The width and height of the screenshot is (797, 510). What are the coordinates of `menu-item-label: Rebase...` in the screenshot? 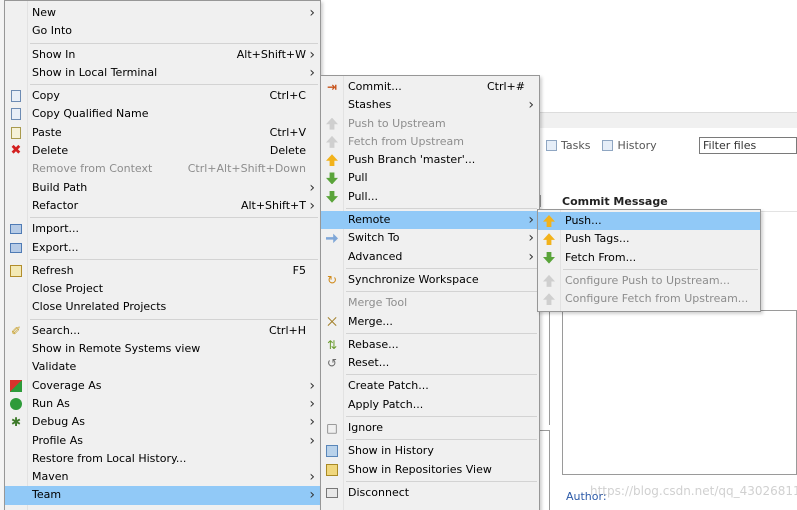 It's located at (373, 344).